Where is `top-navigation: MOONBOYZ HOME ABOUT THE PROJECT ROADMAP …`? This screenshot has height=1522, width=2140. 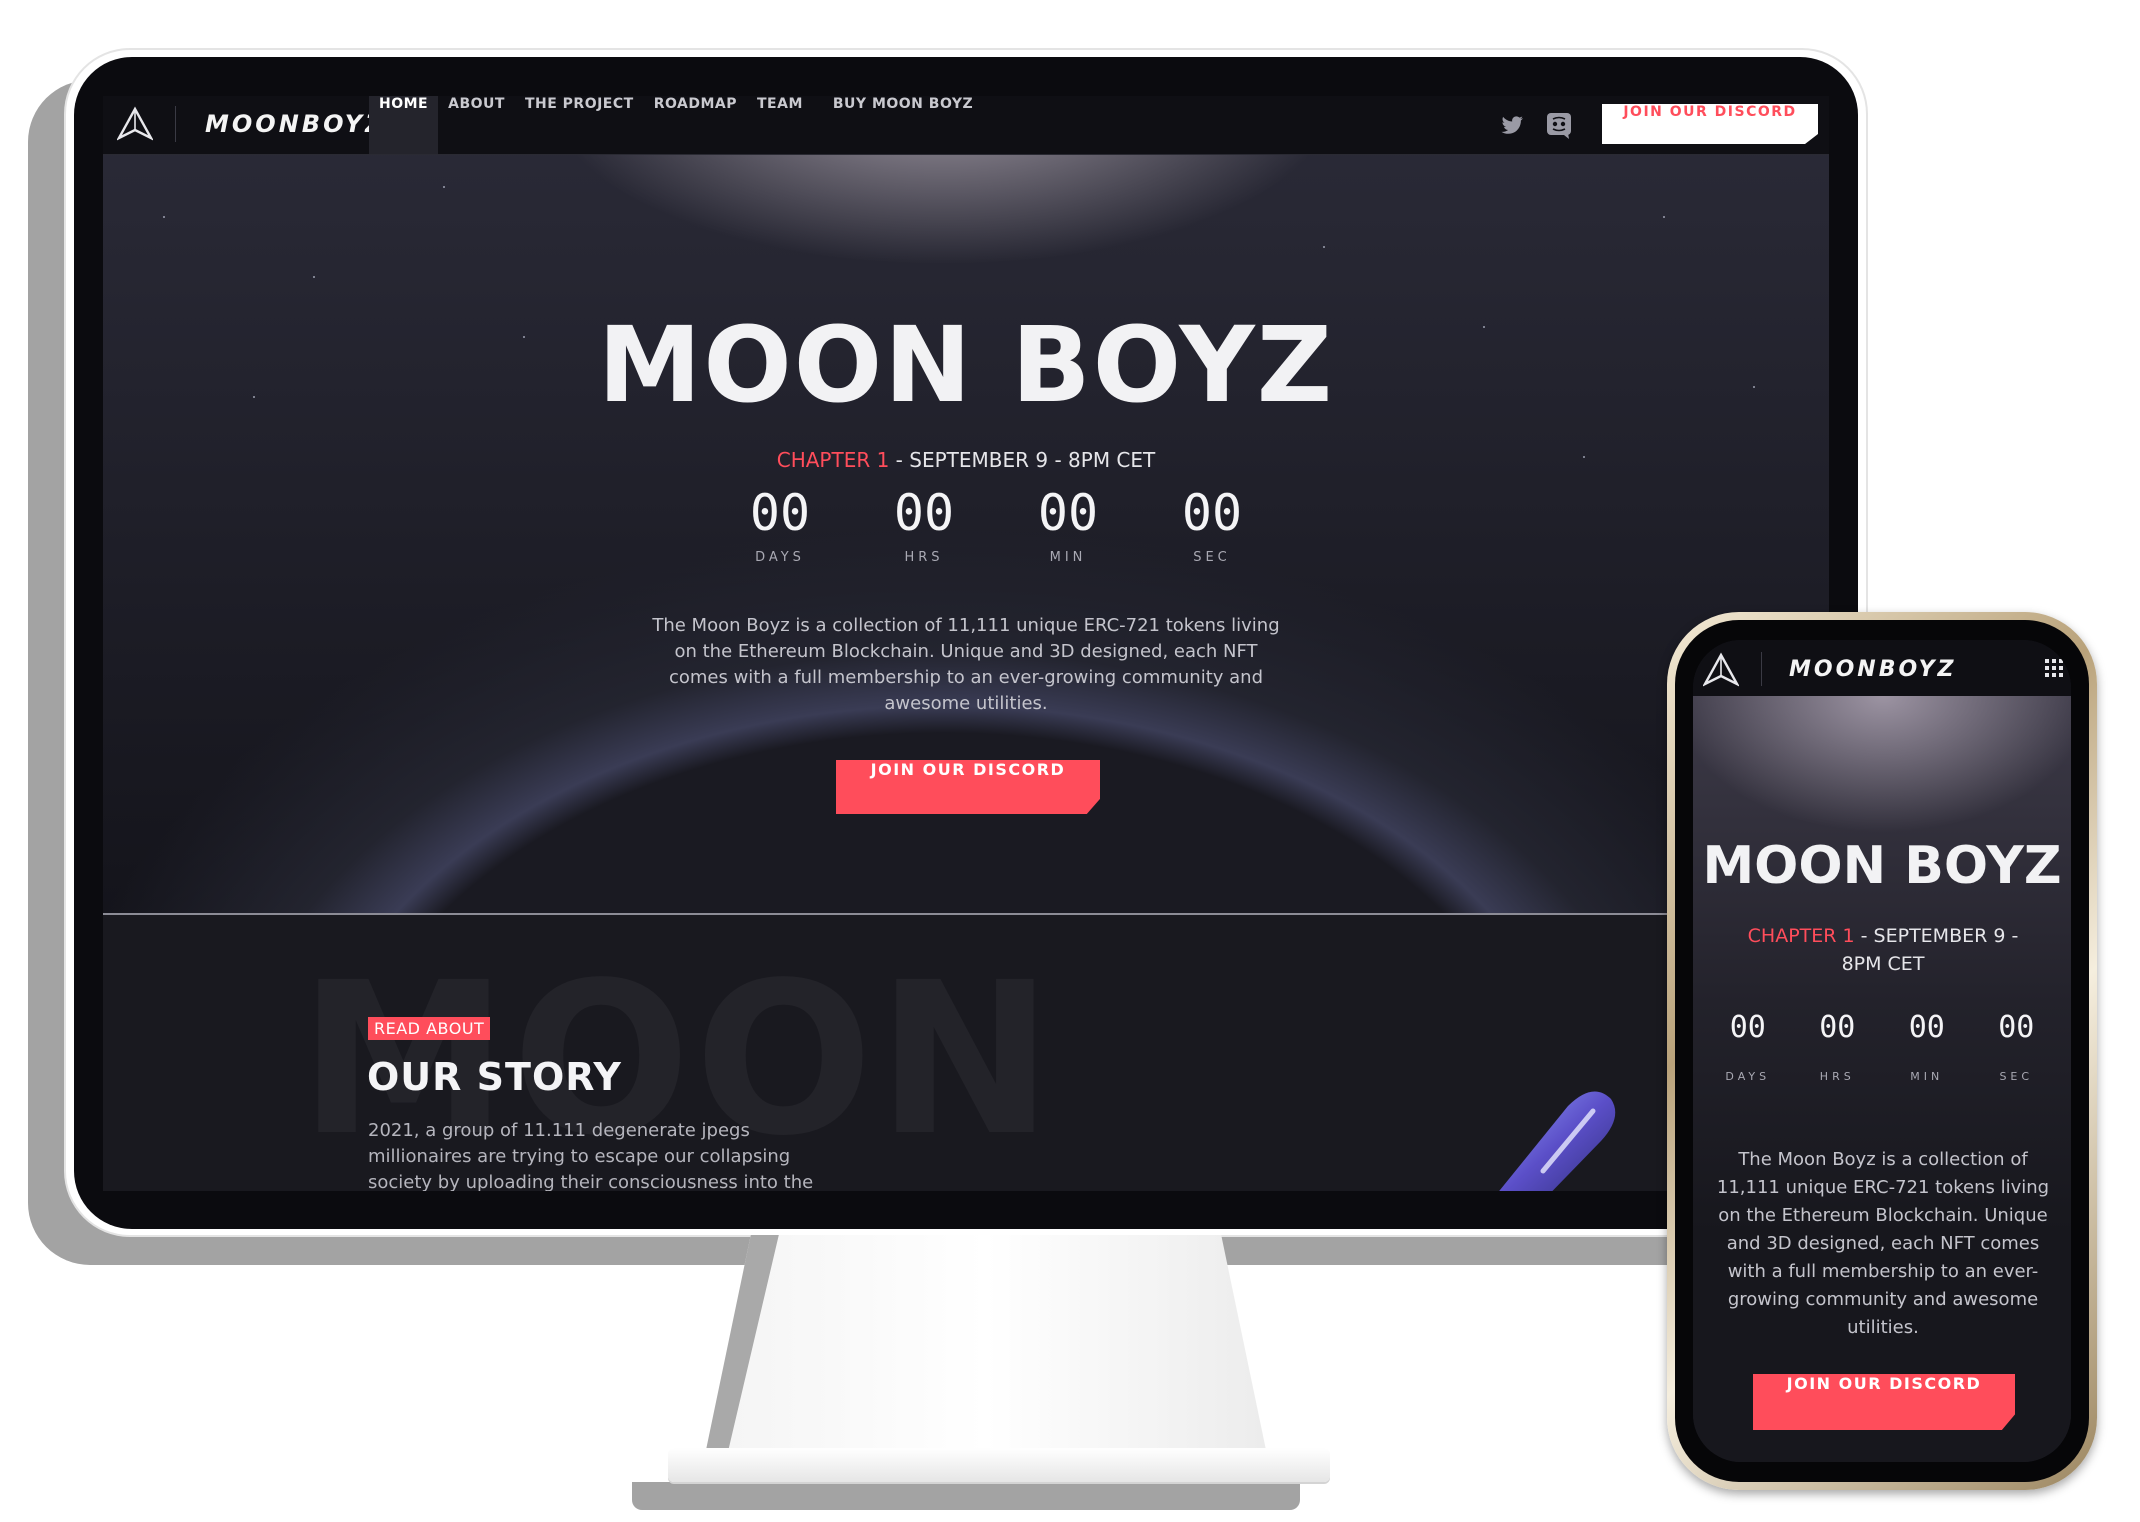 top-navigation: MOONBOYZ HOME ABOUT THE PROJECT ROADMAP … is located at coordinates (966, 125).